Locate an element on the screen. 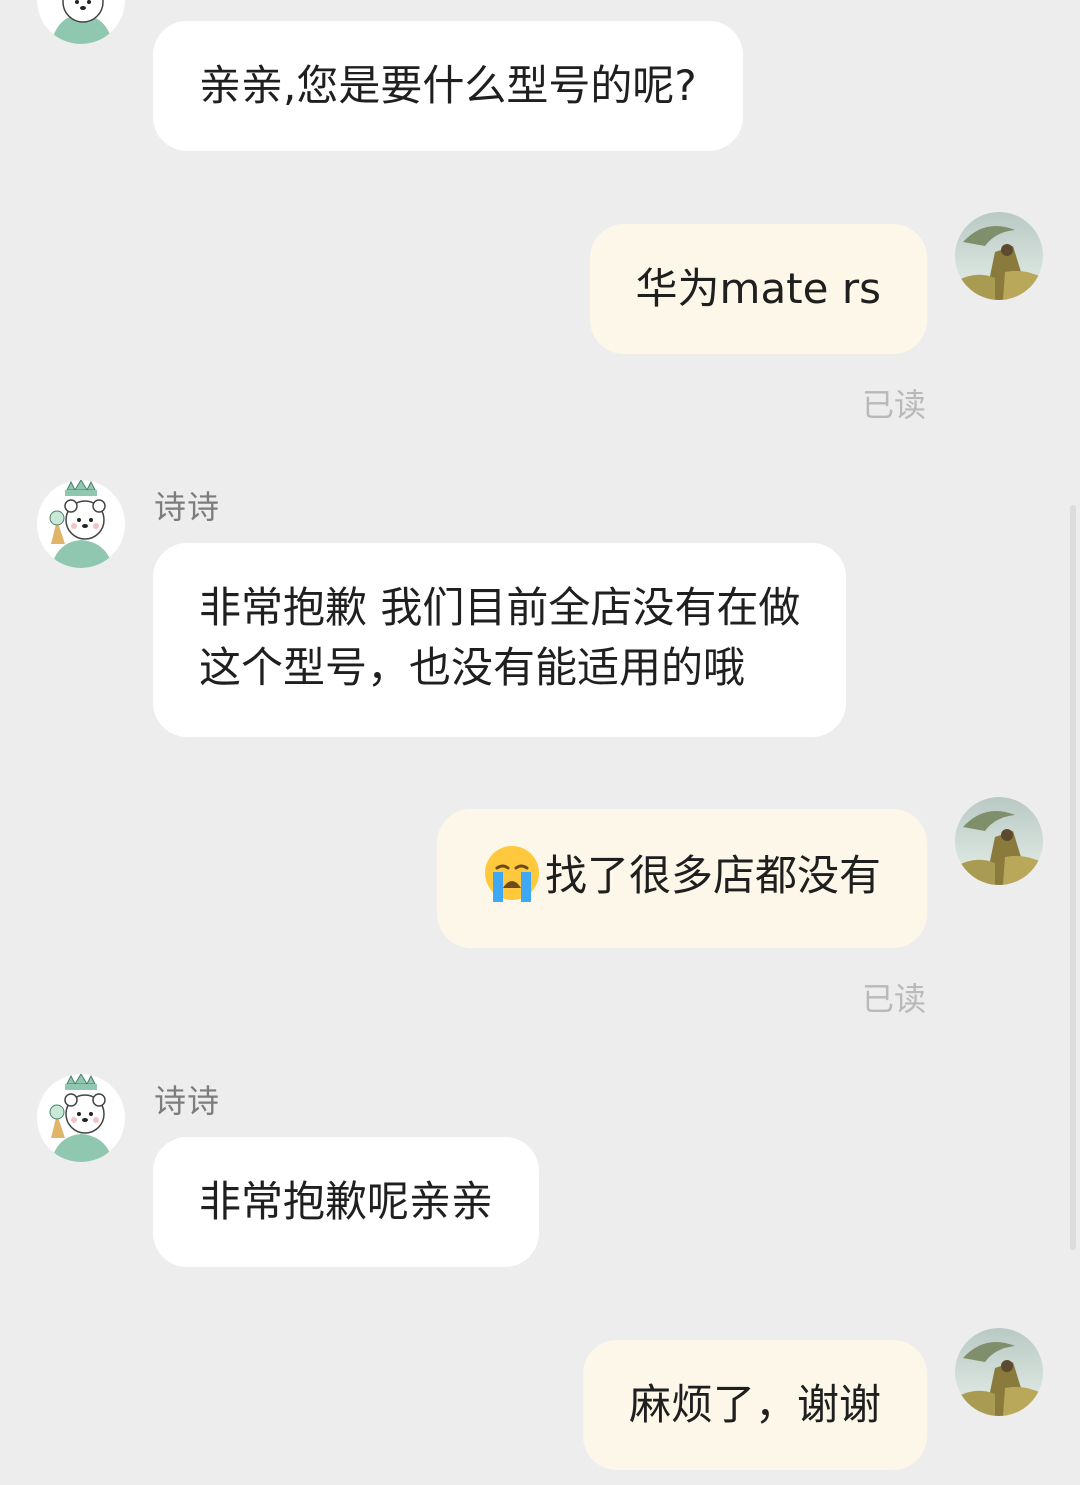  outgoing-message-bubble: 找了很多店都没有 is located at coordinates (681, 878).